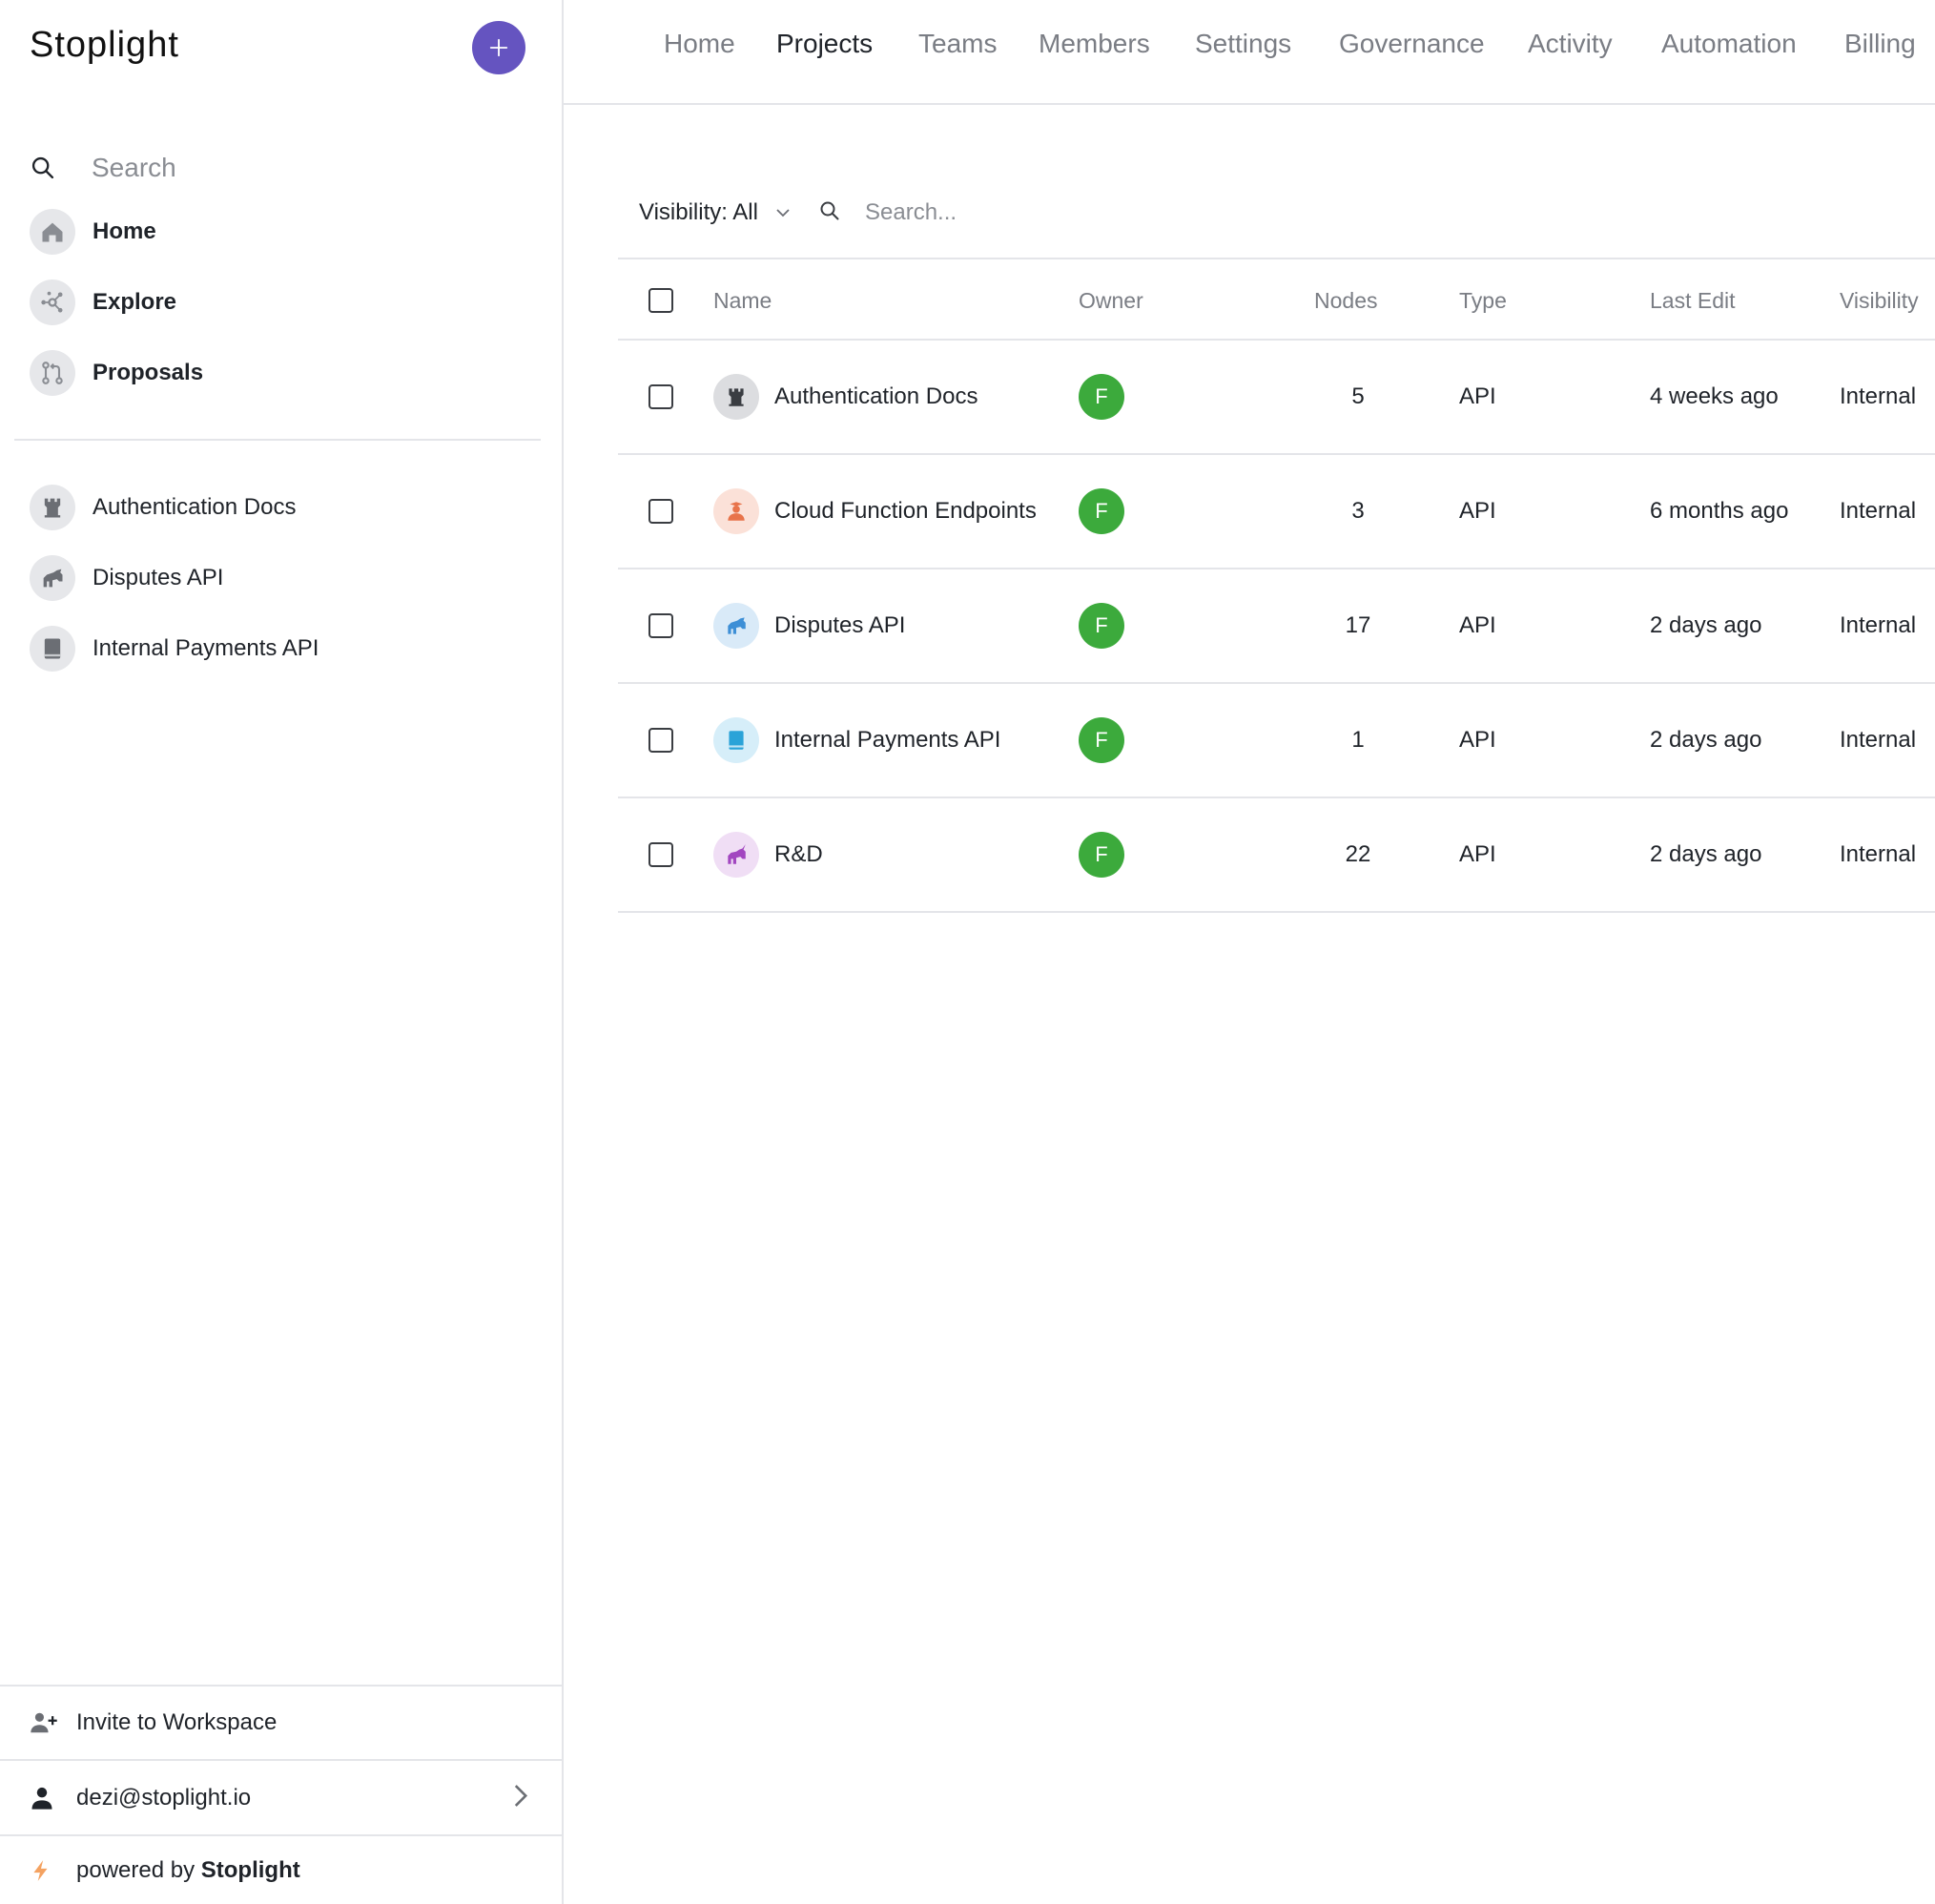 Image resolution: width=1935 pixels, height=1904 pixels. Describe the element at coordinates (1880, 301) in the screenshot. I see `column-header-visibility: Visibility` at that location.